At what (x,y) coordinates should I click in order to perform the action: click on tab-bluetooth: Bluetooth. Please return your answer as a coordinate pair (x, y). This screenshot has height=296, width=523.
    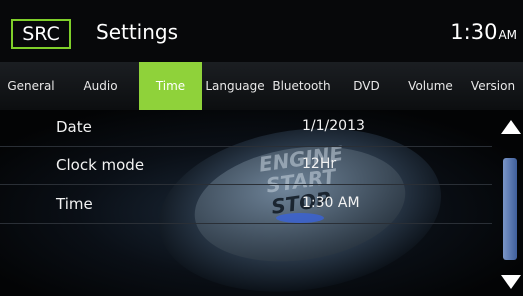
    Looking at the image, I should click on (301, 86).